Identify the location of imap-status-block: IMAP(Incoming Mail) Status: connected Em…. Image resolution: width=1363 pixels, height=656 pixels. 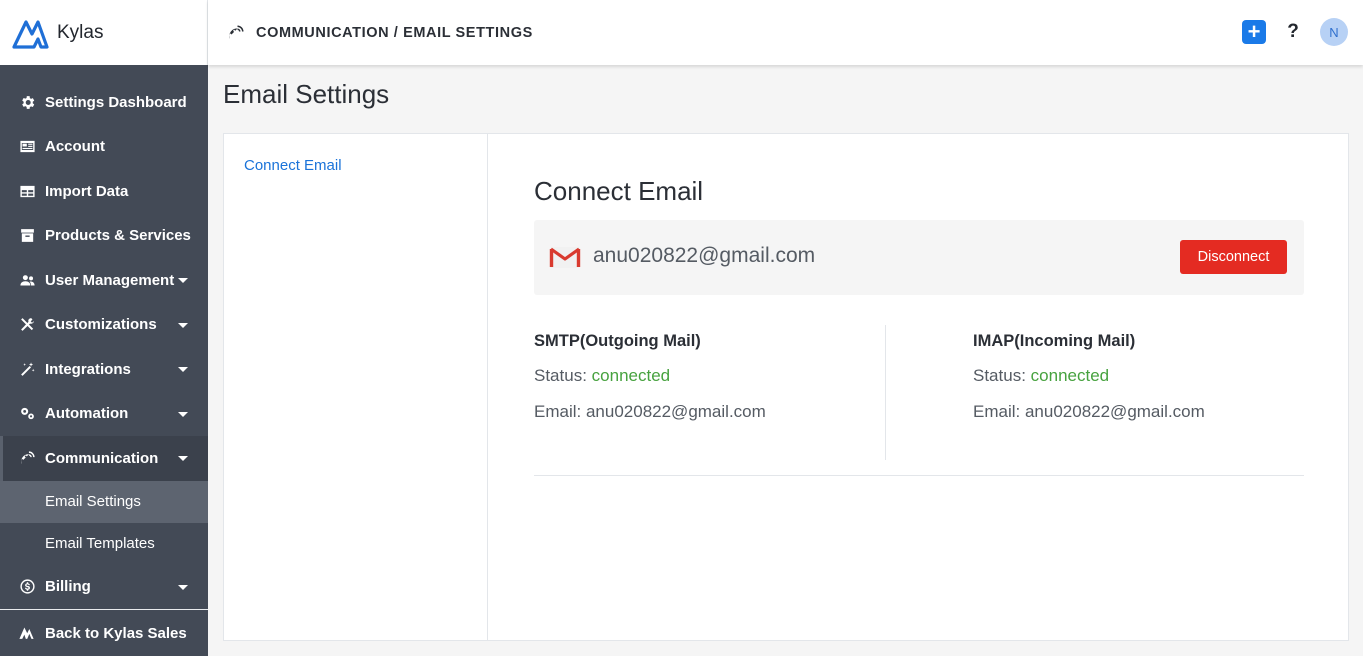
(1143, 385).